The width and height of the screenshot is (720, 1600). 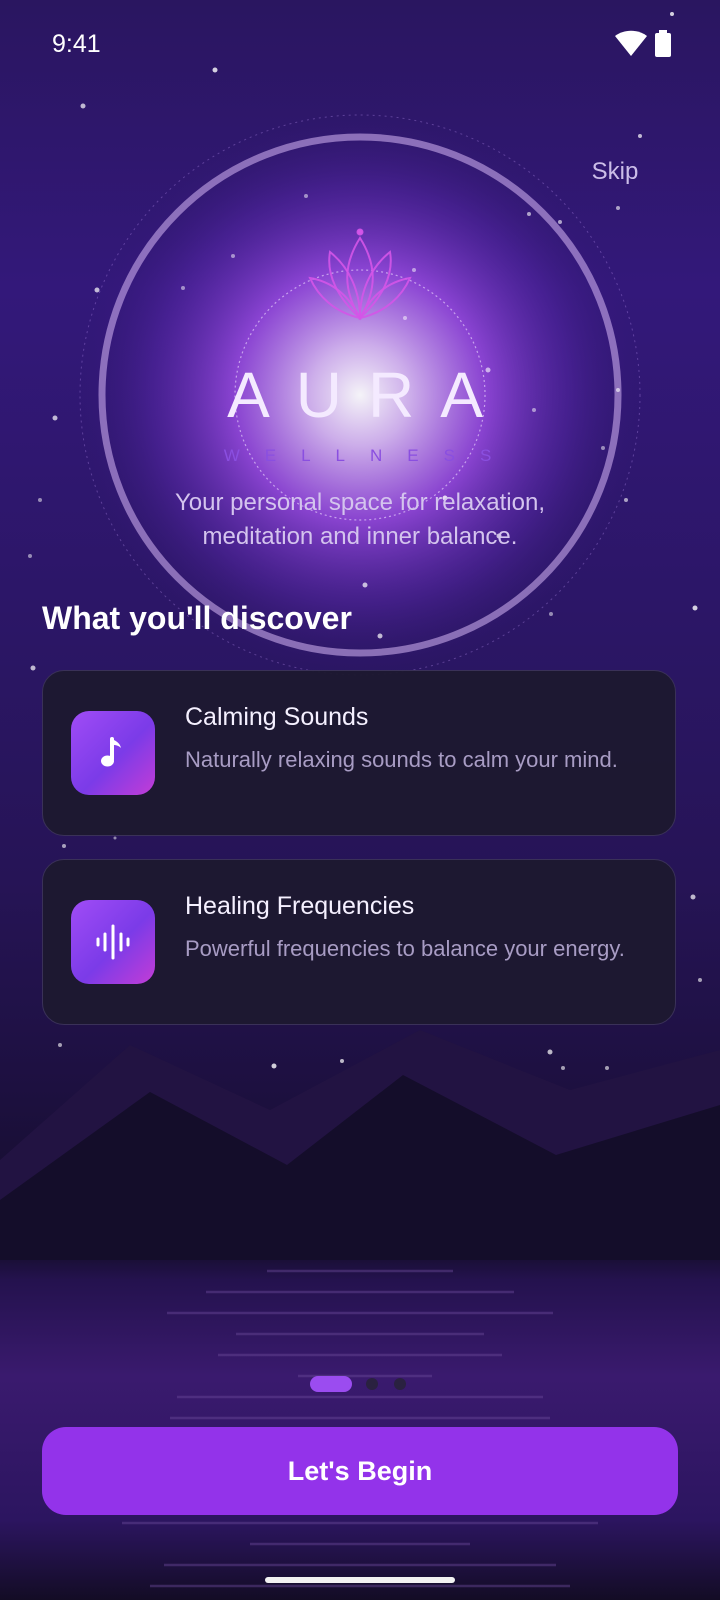 What do you see at coordinates (368, 395) in the screenshot?
I see `app-title: AURA` at bounding box center [368, 395].